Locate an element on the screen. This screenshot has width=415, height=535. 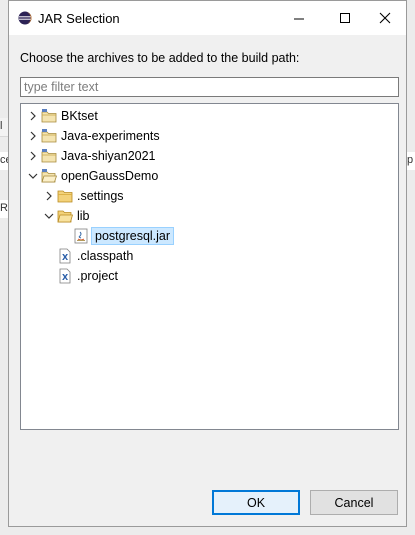
folder-open-icon is located at coordinates (65, 216).